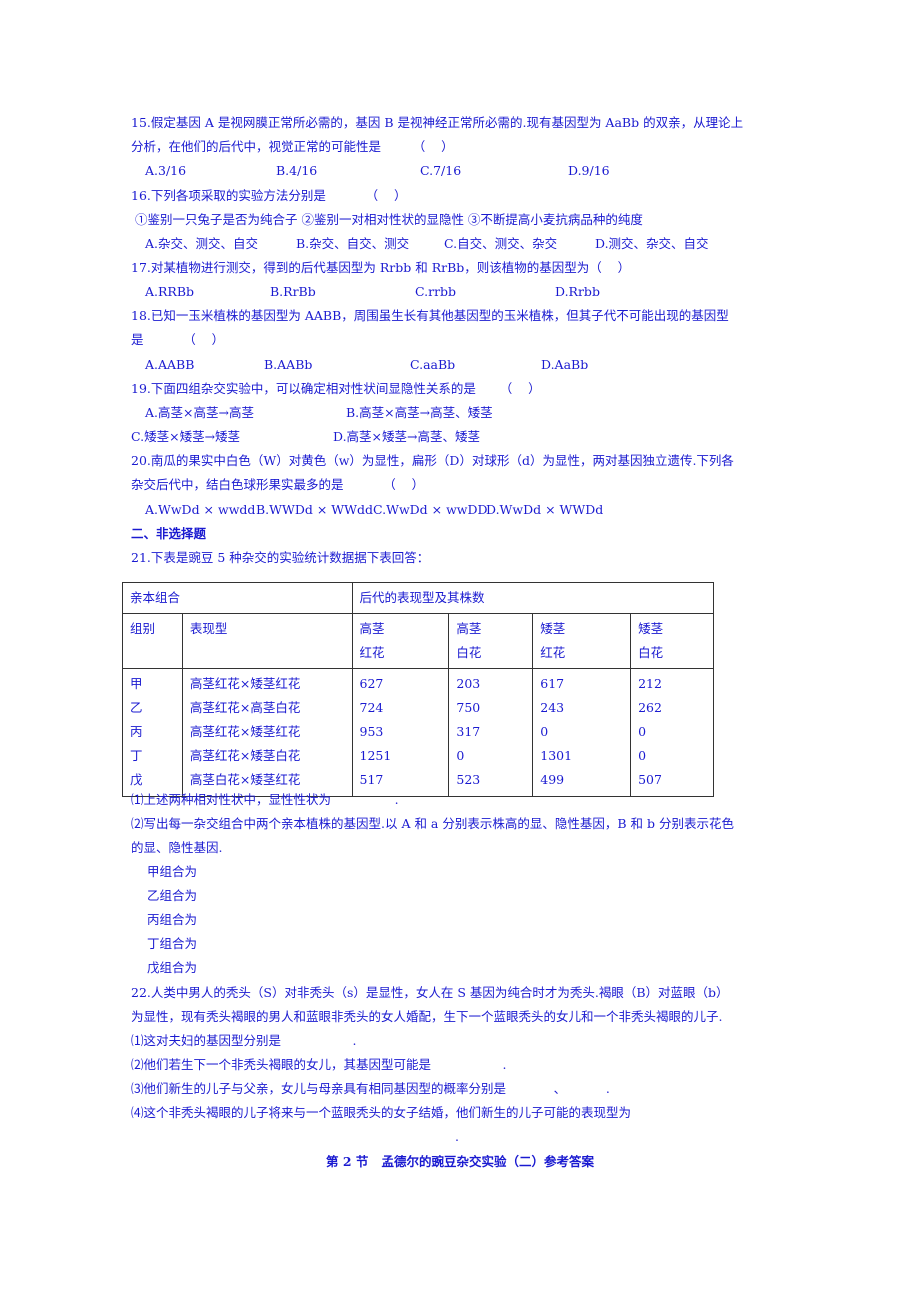 The height and width of the screenshot is (1302, 920). Describe the element at coordinates (672, 708) in the screenshot. I see `cell-value: 262` at that location.